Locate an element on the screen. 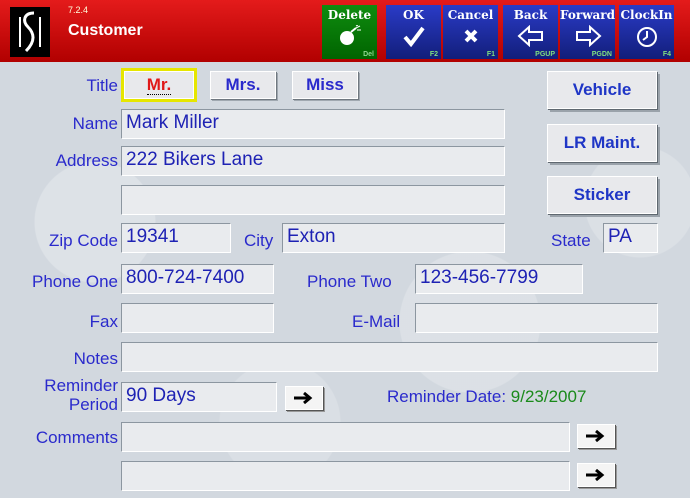  title-mr-label: Mr. is located at coordinates (159, 85).